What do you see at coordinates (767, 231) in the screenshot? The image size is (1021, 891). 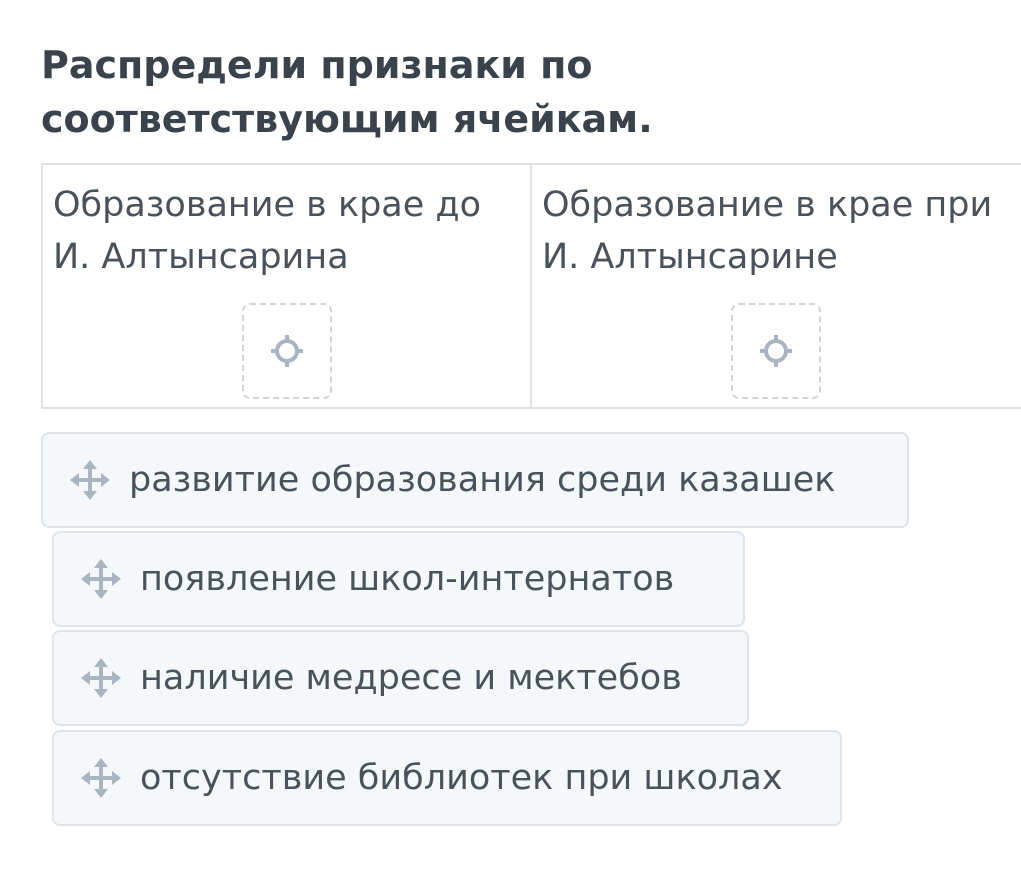 I see `column-heading: Образование в крае при И. Алтынсарине` at bounding box center [767, 231].